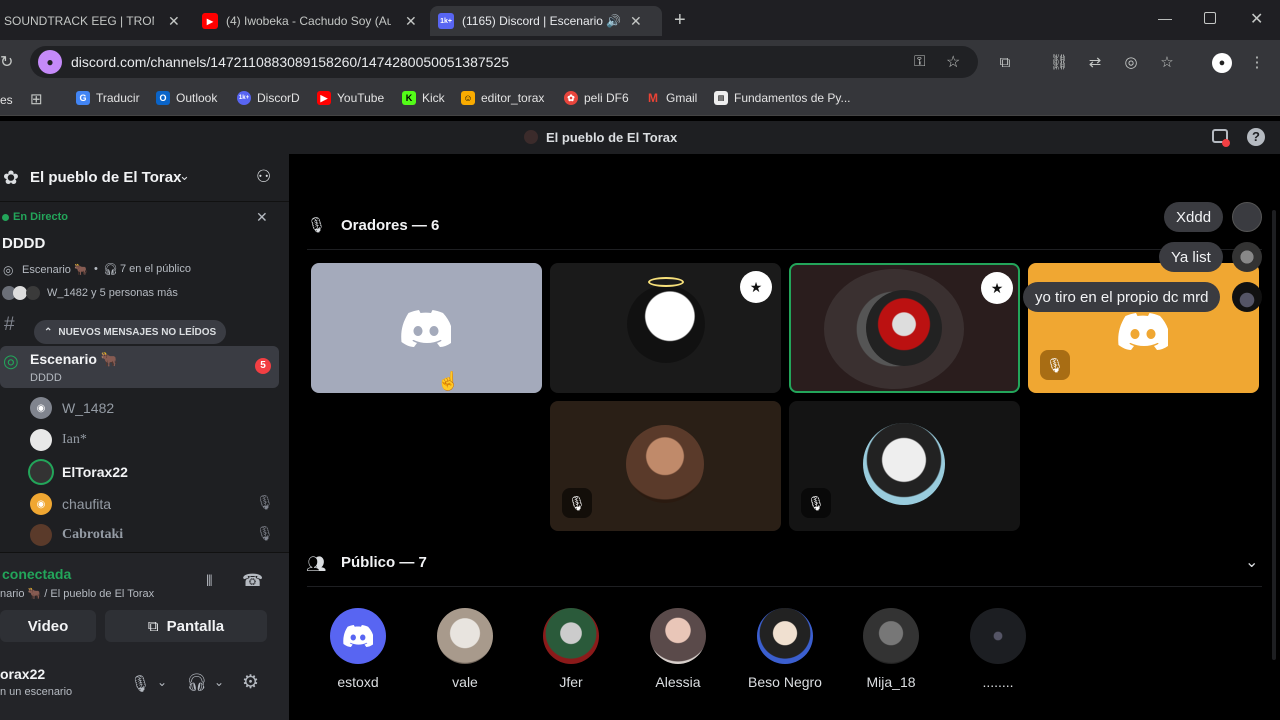 The width and height of the screenshot is (1280, 720). I want to click on window-title: El pueblo de El Torax, so click(612, 137).